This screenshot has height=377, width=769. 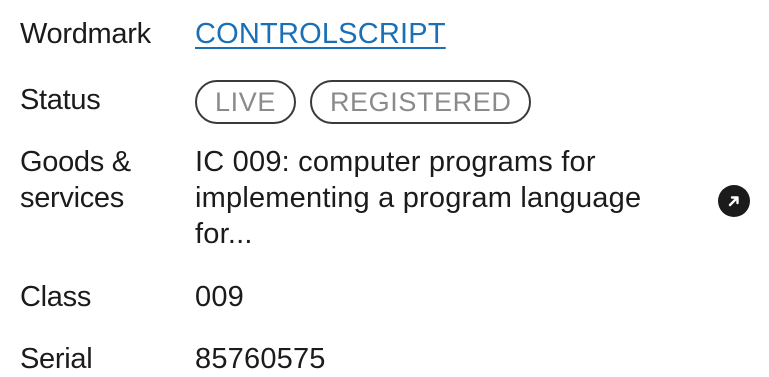 What do you see at coordinates (260, 359) in the screenshot?
I see `serial-value: 85760575` at bounding box center [260, 359].